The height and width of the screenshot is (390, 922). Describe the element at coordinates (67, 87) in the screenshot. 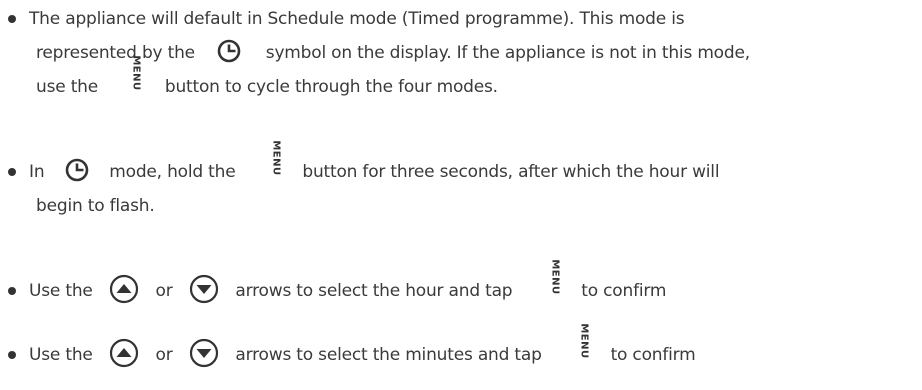

I see `item-text: use the` at that location.